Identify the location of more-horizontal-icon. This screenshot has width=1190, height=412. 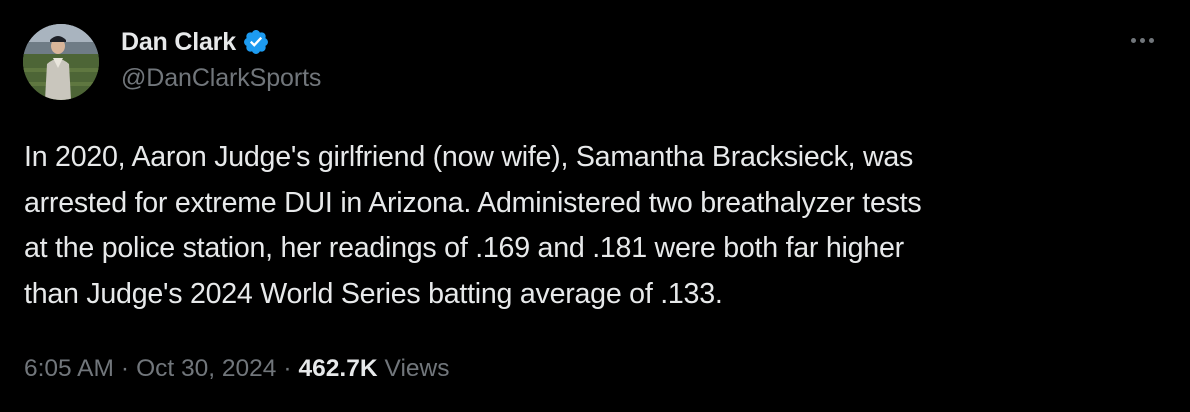
(1142, 40).